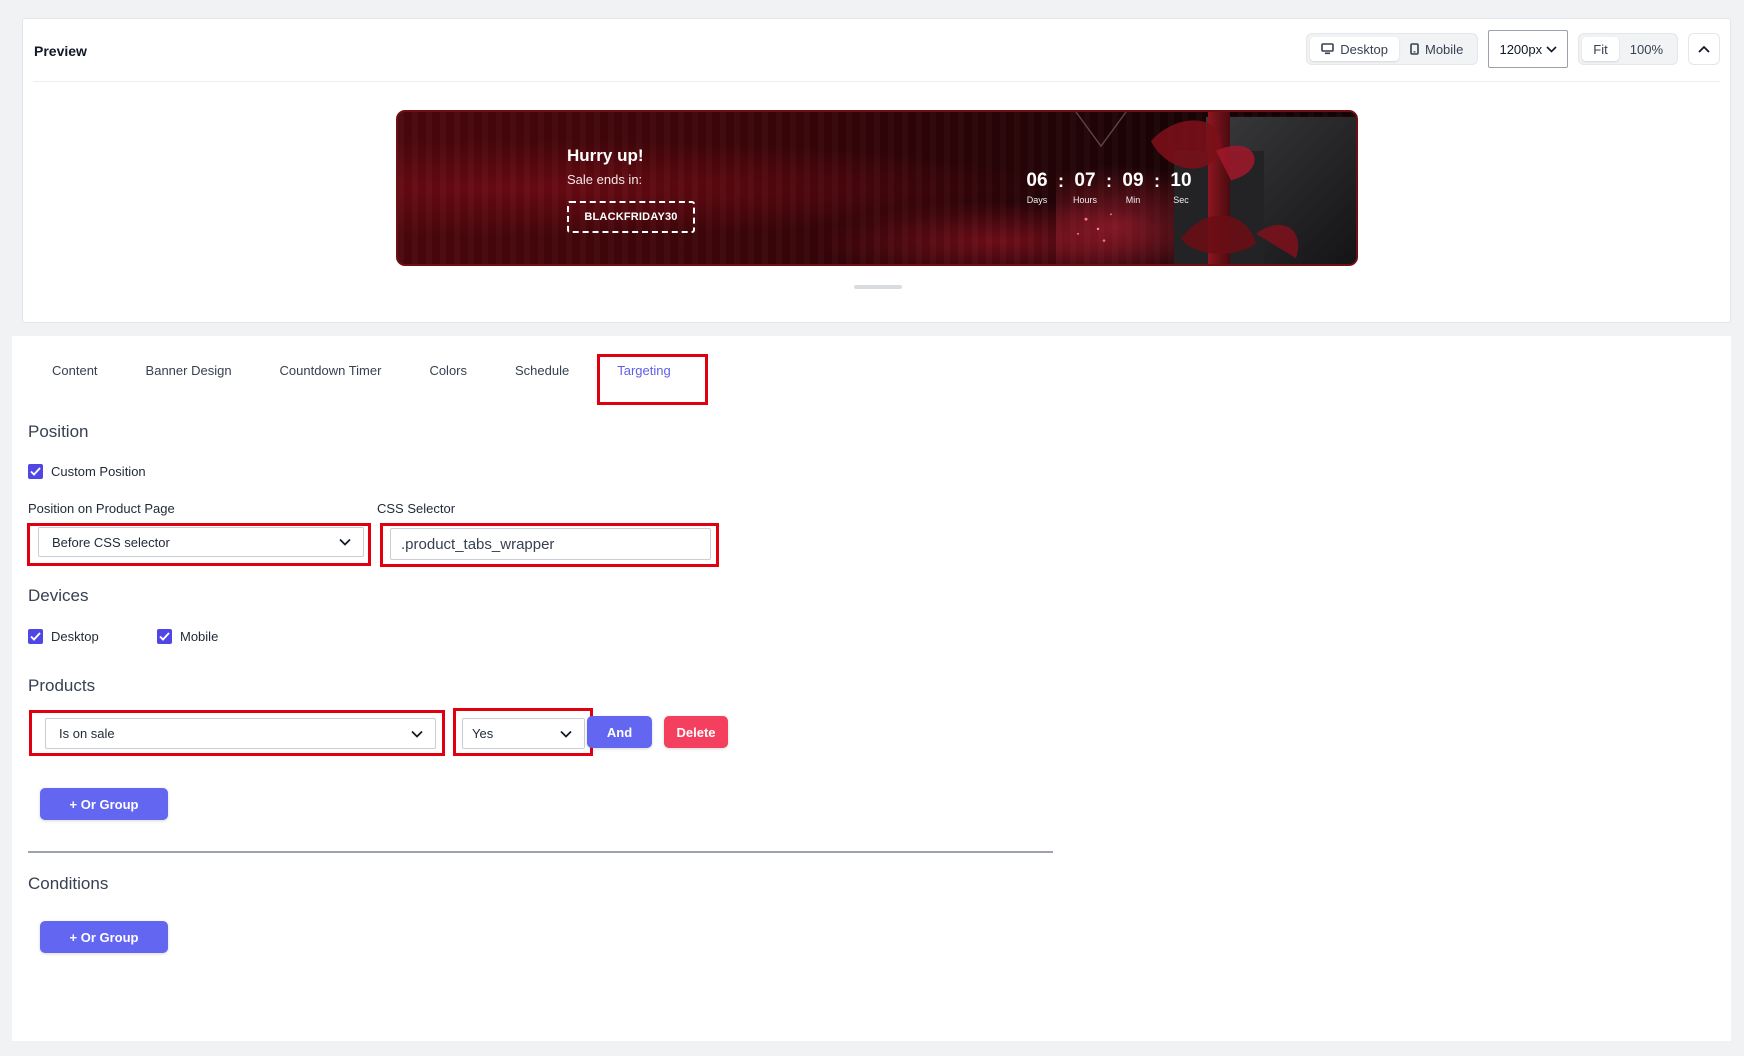  I want to click on countdown-seconds: 10 Sec, so click(1181, 187).